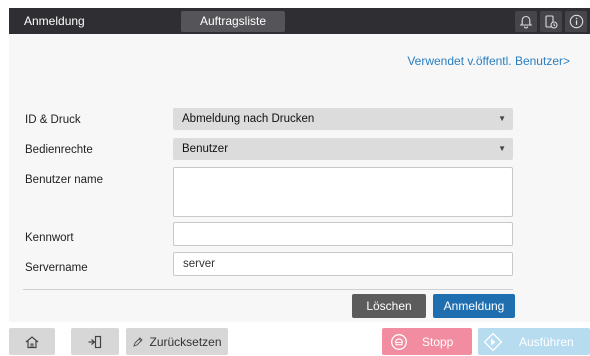 Image resolution: width=590 pixels, height=356 pixels. What do you see at coordinates (474, 306) in the screenshot?
I see `login-button: Anmeldung` at bounding box center [474, 306].